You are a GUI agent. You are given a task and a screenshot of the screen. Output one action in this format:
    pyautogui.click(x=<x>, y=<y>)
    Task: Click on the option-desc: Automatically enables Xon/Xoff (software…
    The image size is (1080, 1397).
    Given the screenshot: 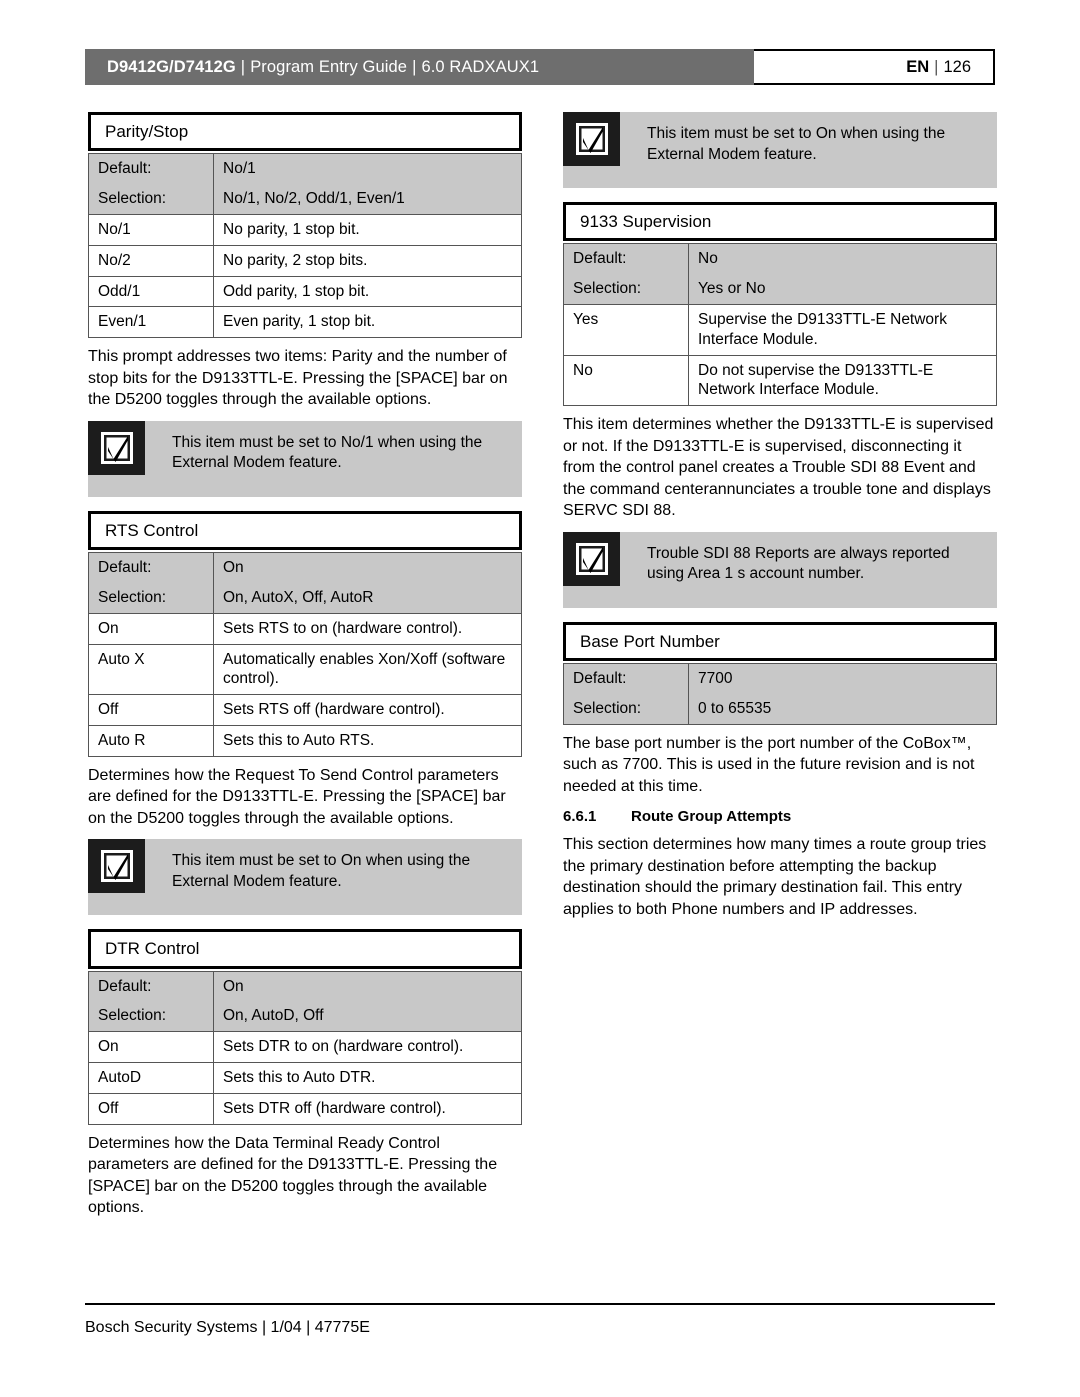 What is the action you would take?
    pyautogui.click(x=367, y=669)
    